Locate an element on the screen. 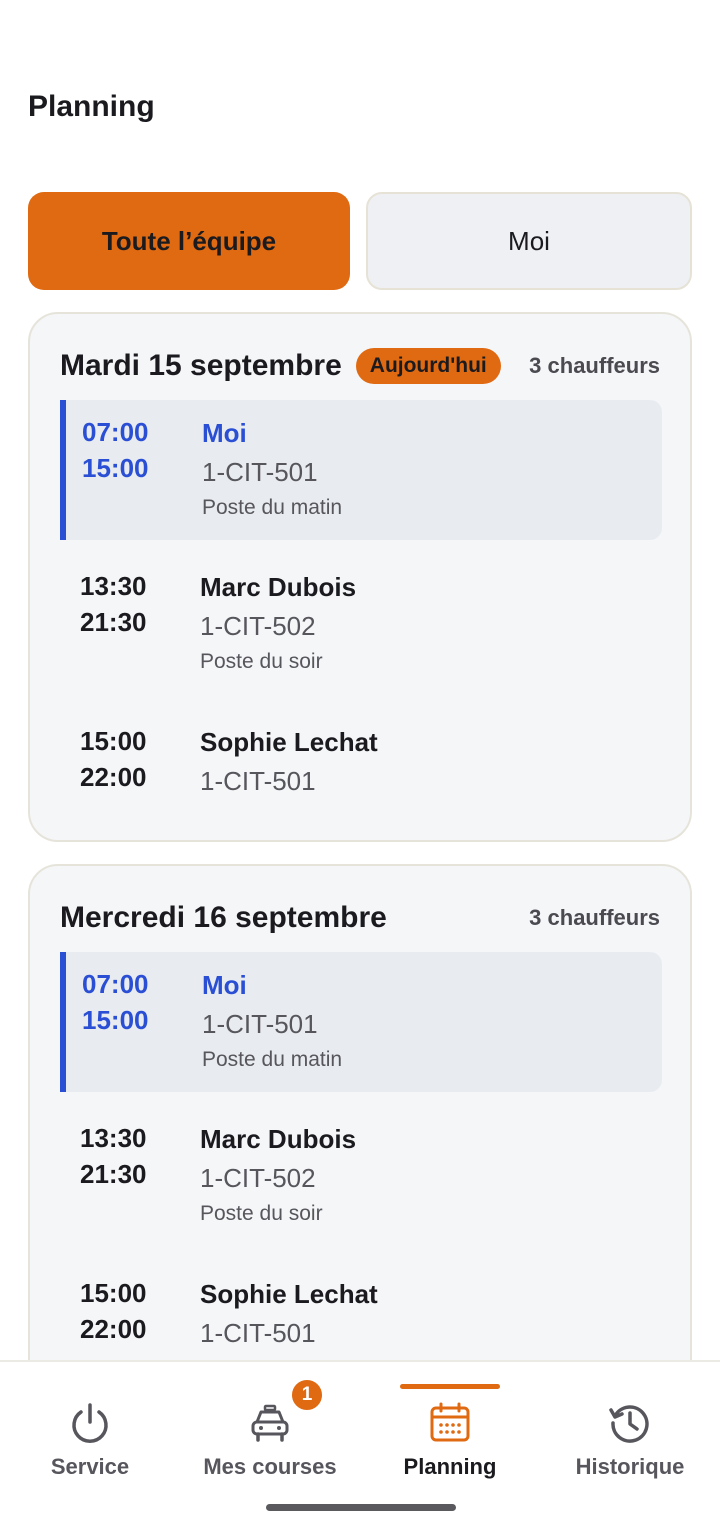  nav-item-historique: Historique is located at coordinates (630, 1427).